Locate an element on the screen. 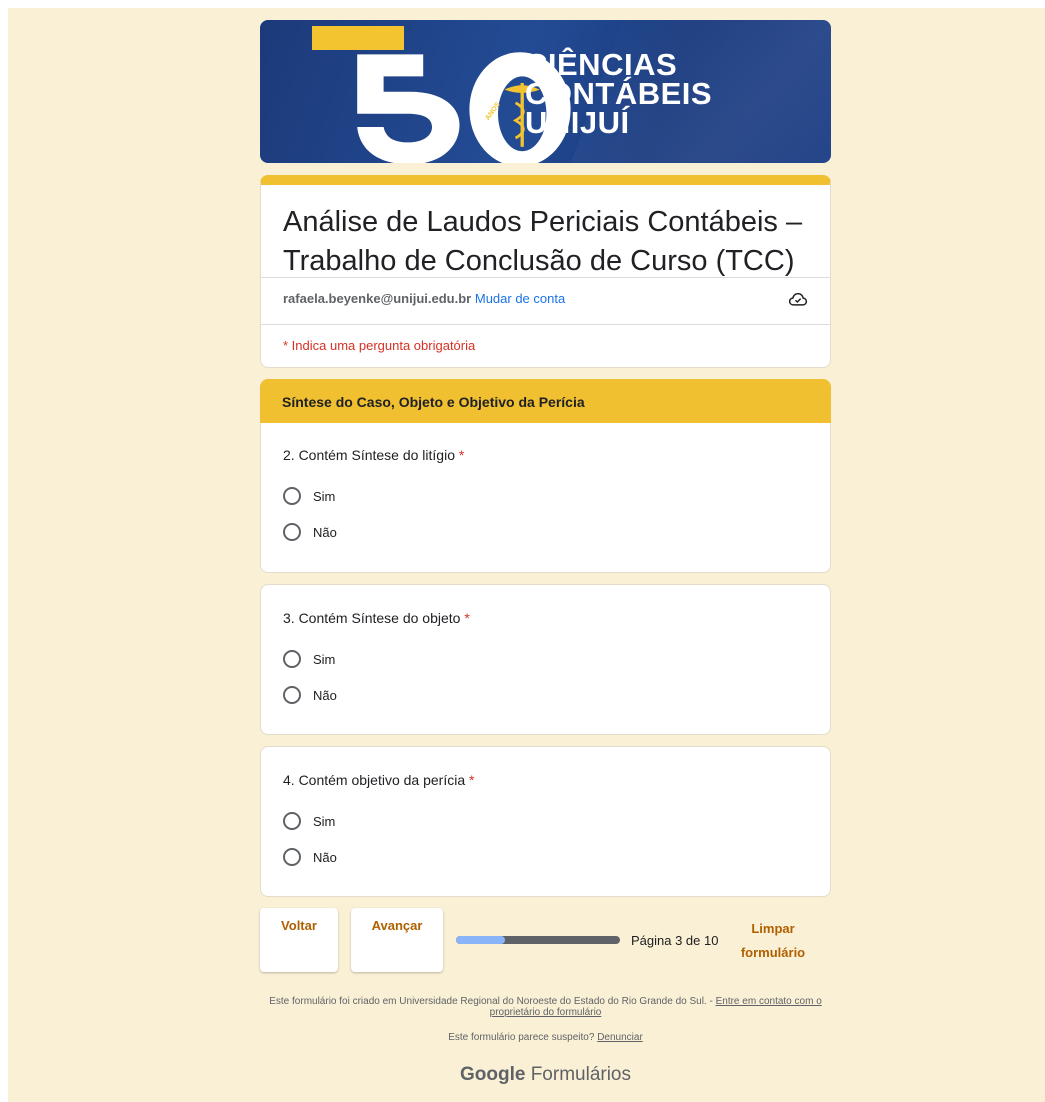 Image resolution: width=1045 pixels, height=1102 pixels. banner-yellow-bar is located at coordinates (358, 38).